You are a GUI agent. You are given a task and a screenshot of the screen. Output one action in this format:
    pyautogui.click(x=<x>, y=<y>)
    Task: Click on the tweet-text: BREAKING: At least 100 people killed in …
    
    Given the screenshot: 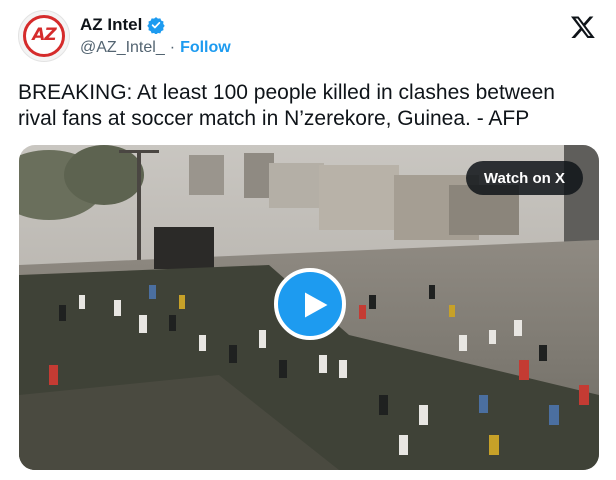 What is the action you would take?
    pyautogui.click(x=286, y=105)
    